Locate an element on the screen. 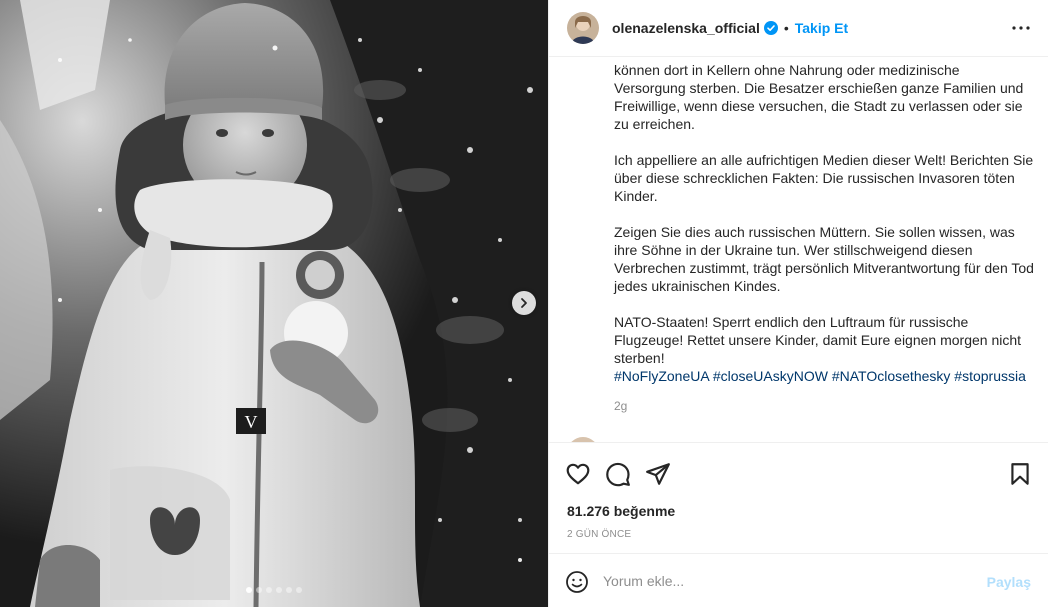  follow-button: Takip Et is located at coordinates (821, 28).